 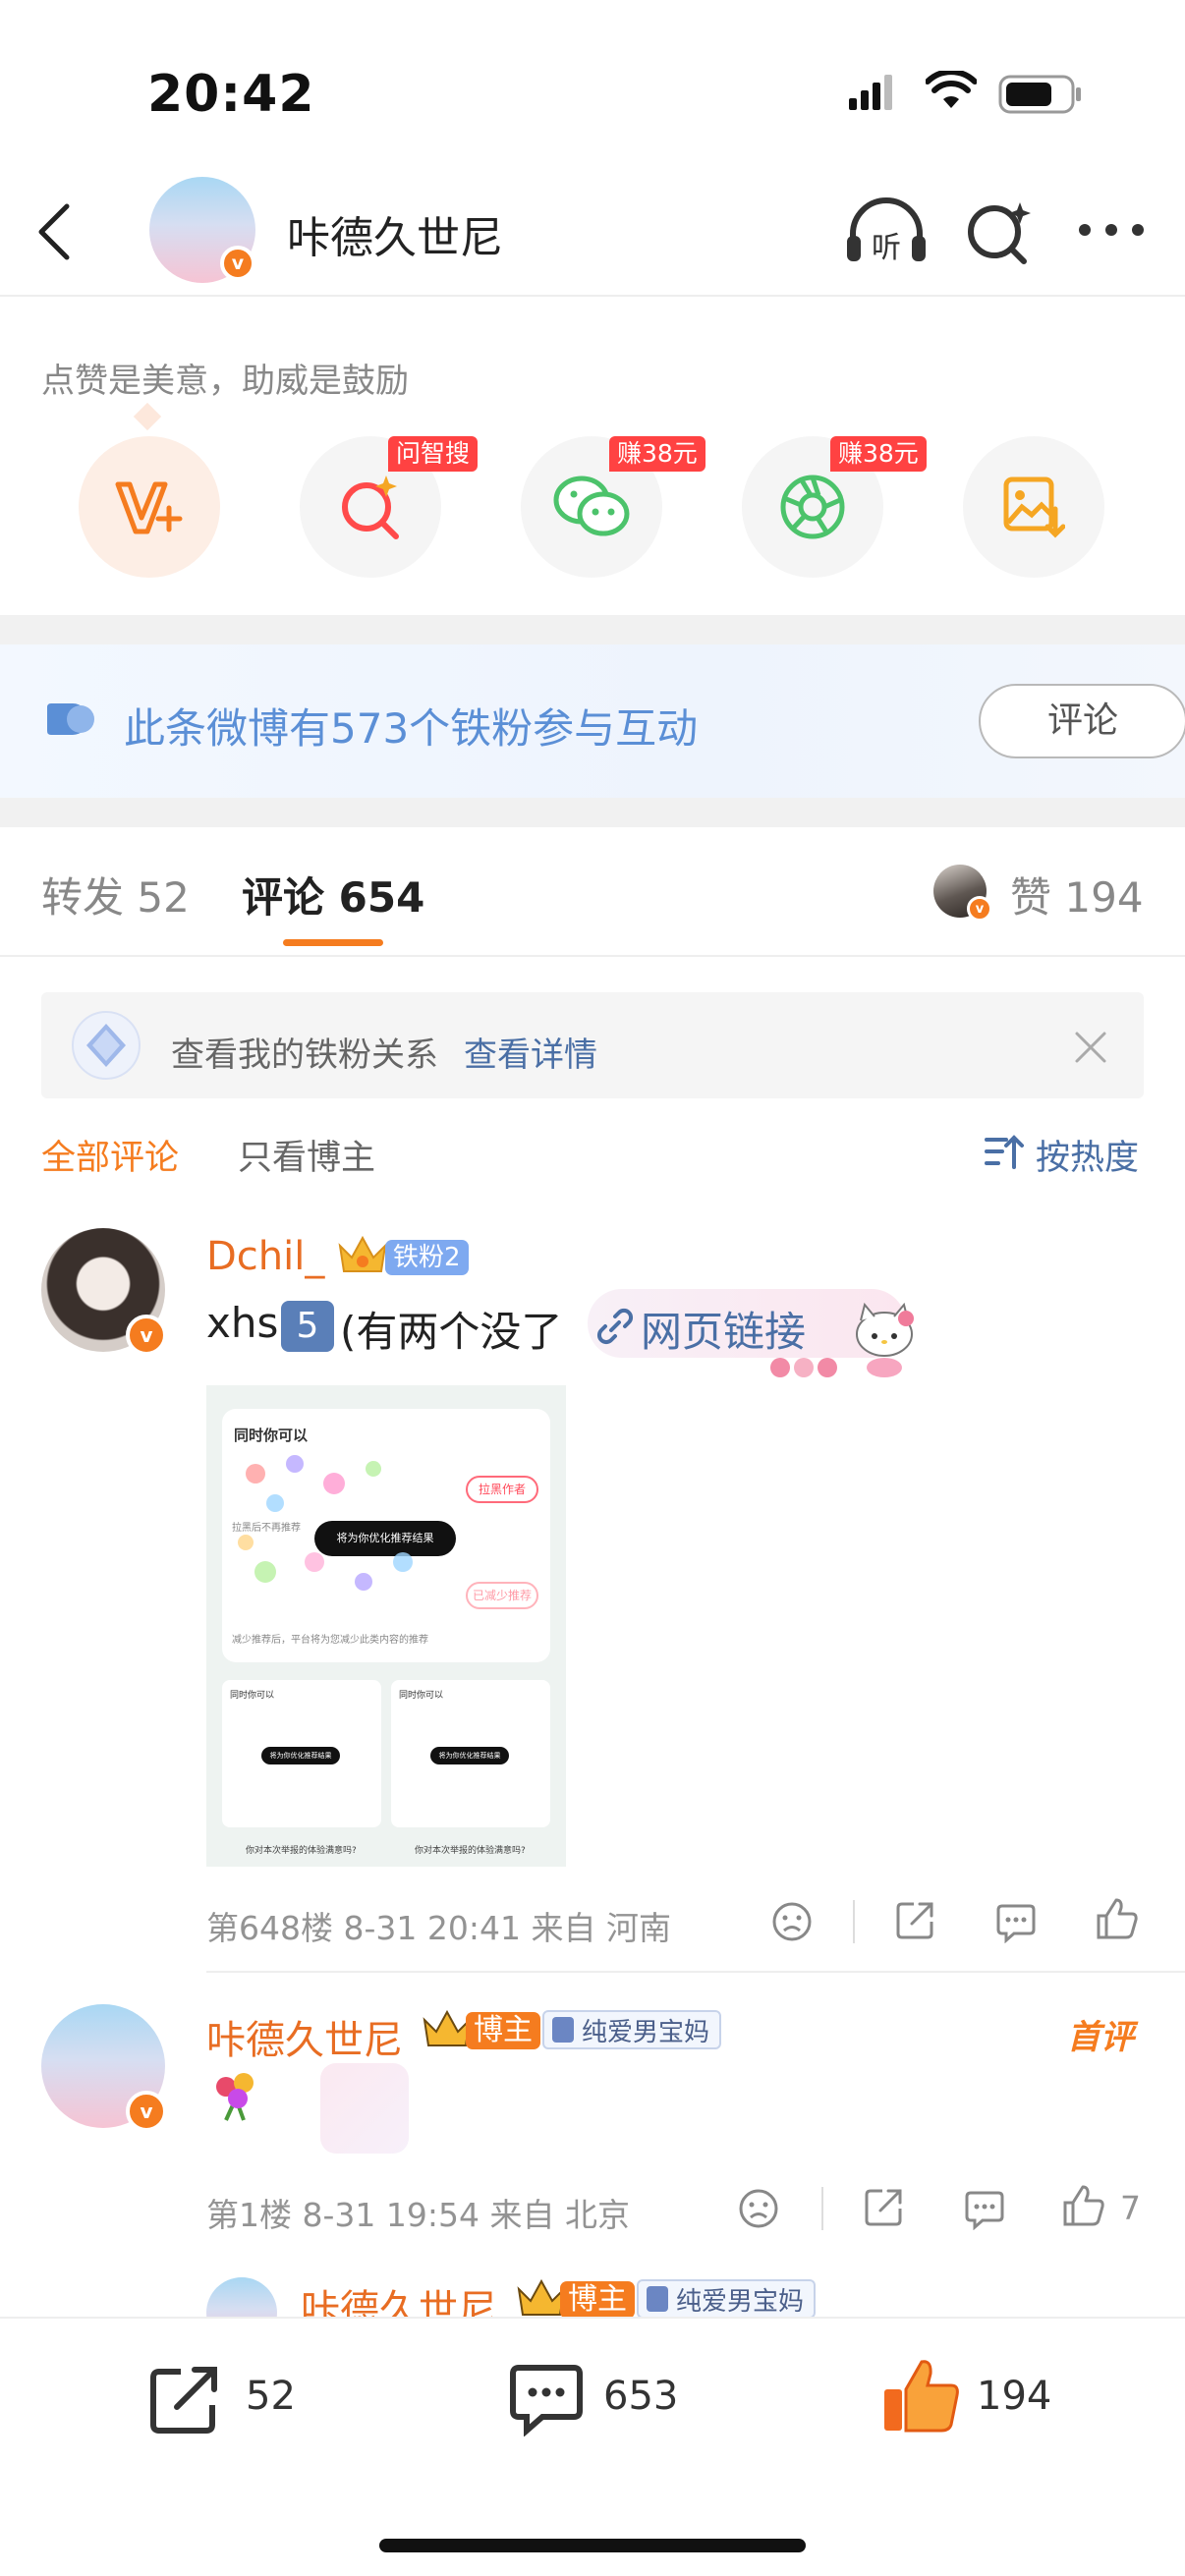 What do you see at coordinates (418, 2215) in the screenshot?
I see `blogger-comment-meta: 第1楼 8-31 19:54 来自 北京` at bounding box center [418, 2215].